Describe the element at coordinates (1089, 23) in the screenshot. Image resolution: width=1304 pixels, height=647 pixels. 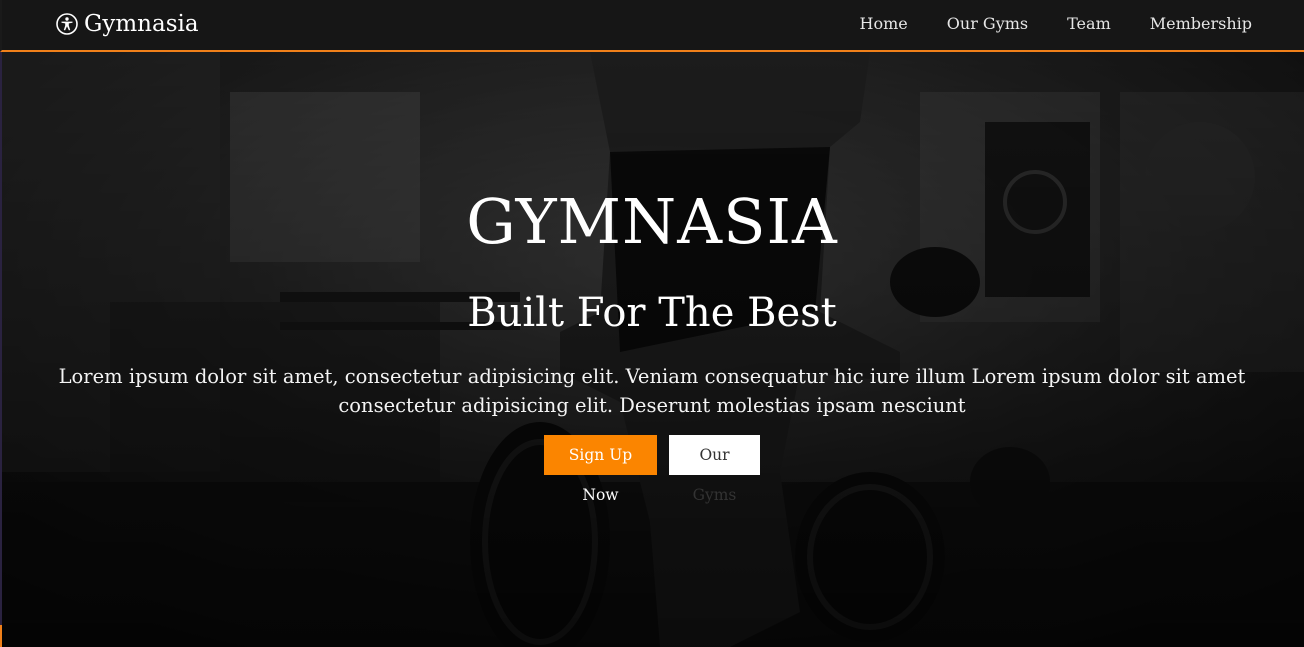
I see `nav-link-team: Team` at that location.